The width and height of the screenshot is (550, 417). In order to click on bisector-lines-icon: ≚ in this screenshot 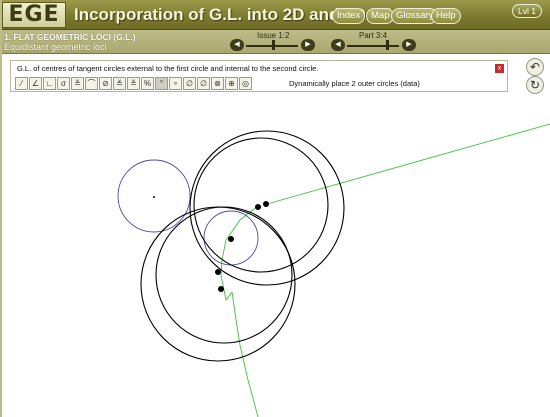, I will do `click(133, 83)`.